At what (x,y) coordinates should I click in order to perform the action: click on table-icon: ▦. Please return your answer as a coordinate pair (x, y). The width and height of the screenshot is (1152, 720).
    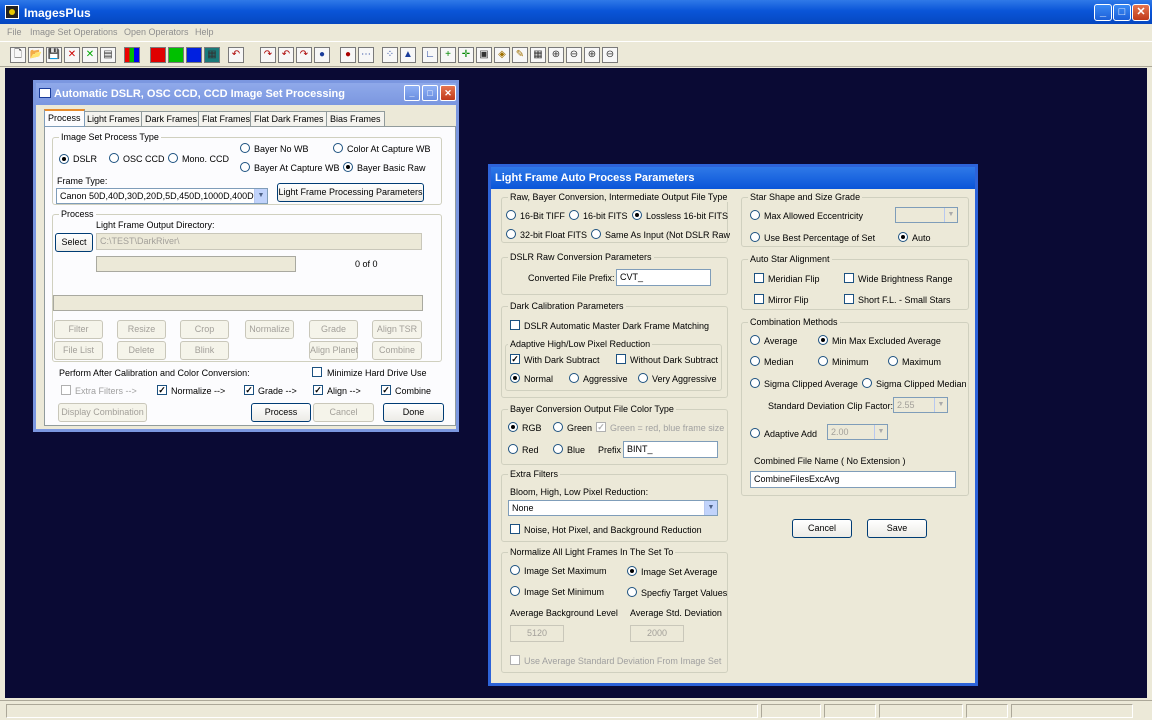
    Looking at the image, I should click on (538, 55).